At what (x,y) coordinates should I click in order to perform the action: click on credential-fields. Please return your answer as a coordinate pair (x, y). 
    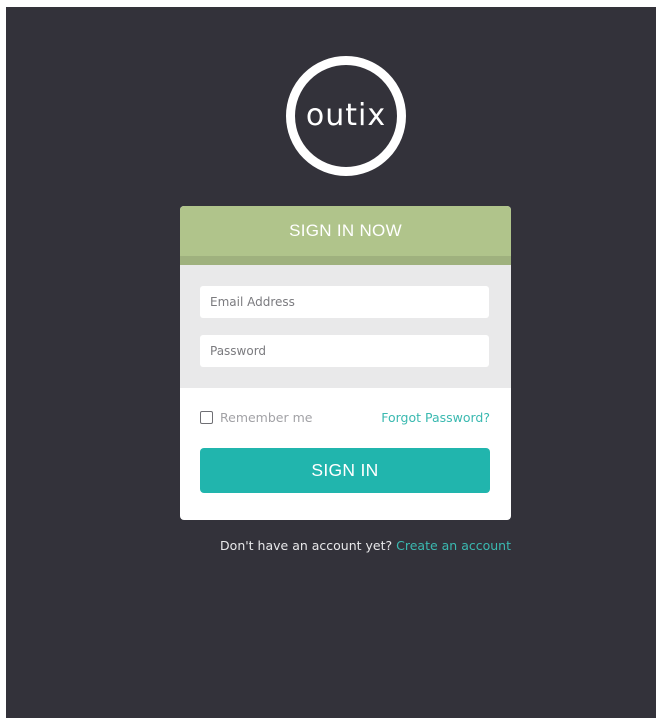
    Looking at the image, I should click on (345, 326).